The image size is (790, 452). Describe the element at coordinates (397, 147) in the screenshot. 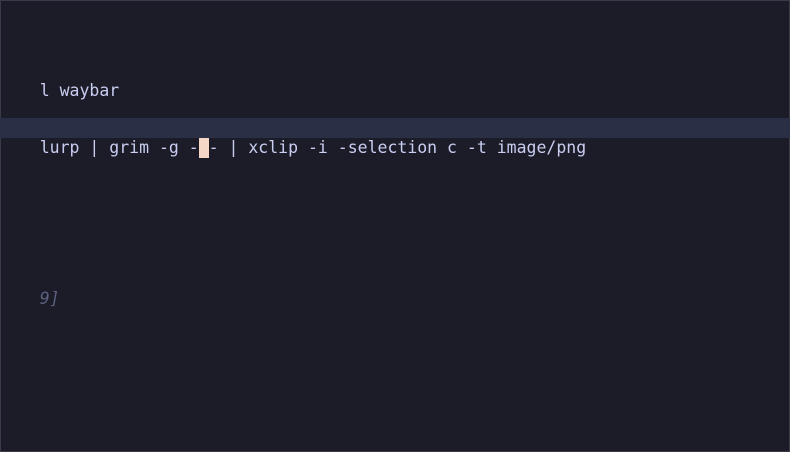

I see `code-text-after-cursor: - | xclip -i -selection c -t image/png` at that location.